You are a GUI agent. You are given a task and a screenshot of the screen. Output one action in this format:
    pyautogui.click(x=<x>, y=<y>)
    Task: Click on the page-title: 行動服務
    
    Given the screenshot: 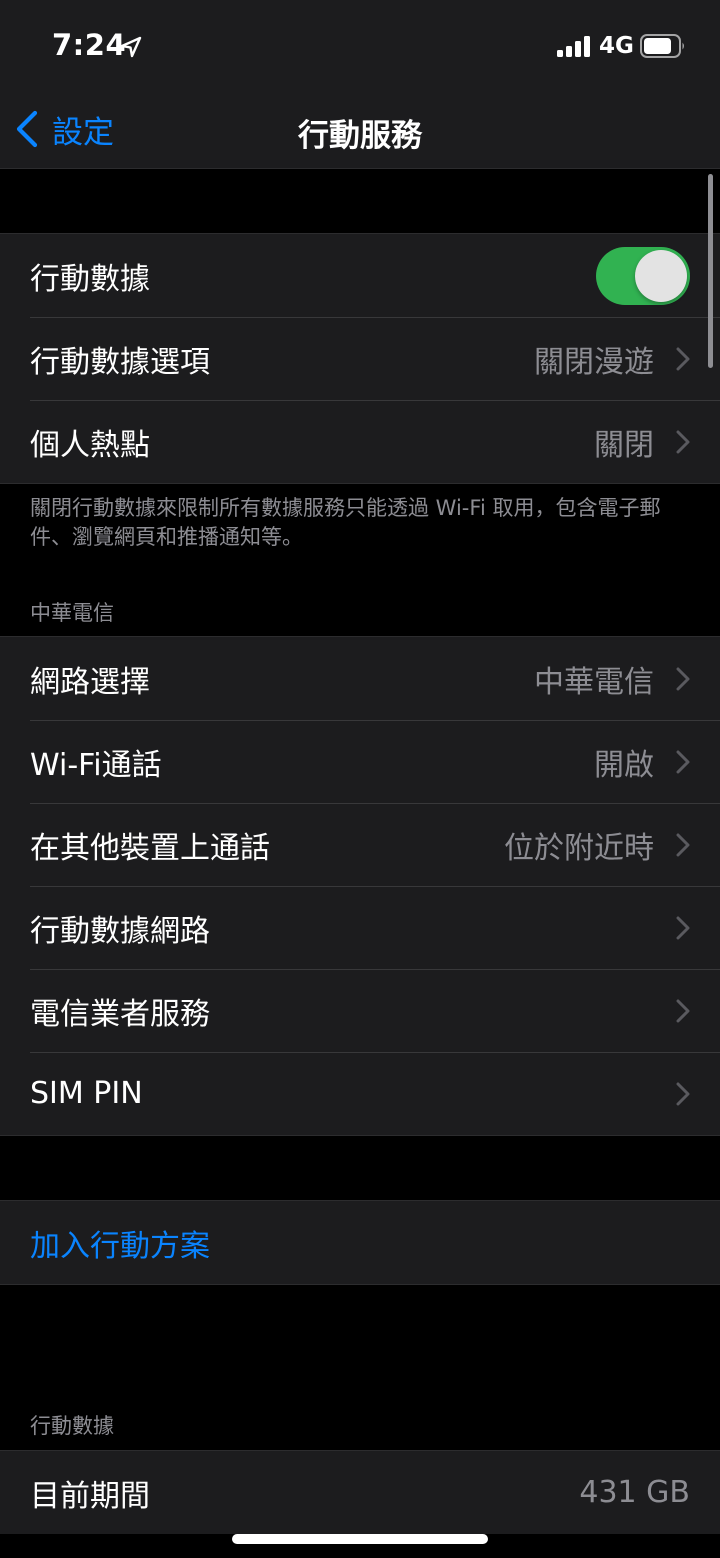 What is the action you would take?
    pyautogui.click(x=360, y=136)
    